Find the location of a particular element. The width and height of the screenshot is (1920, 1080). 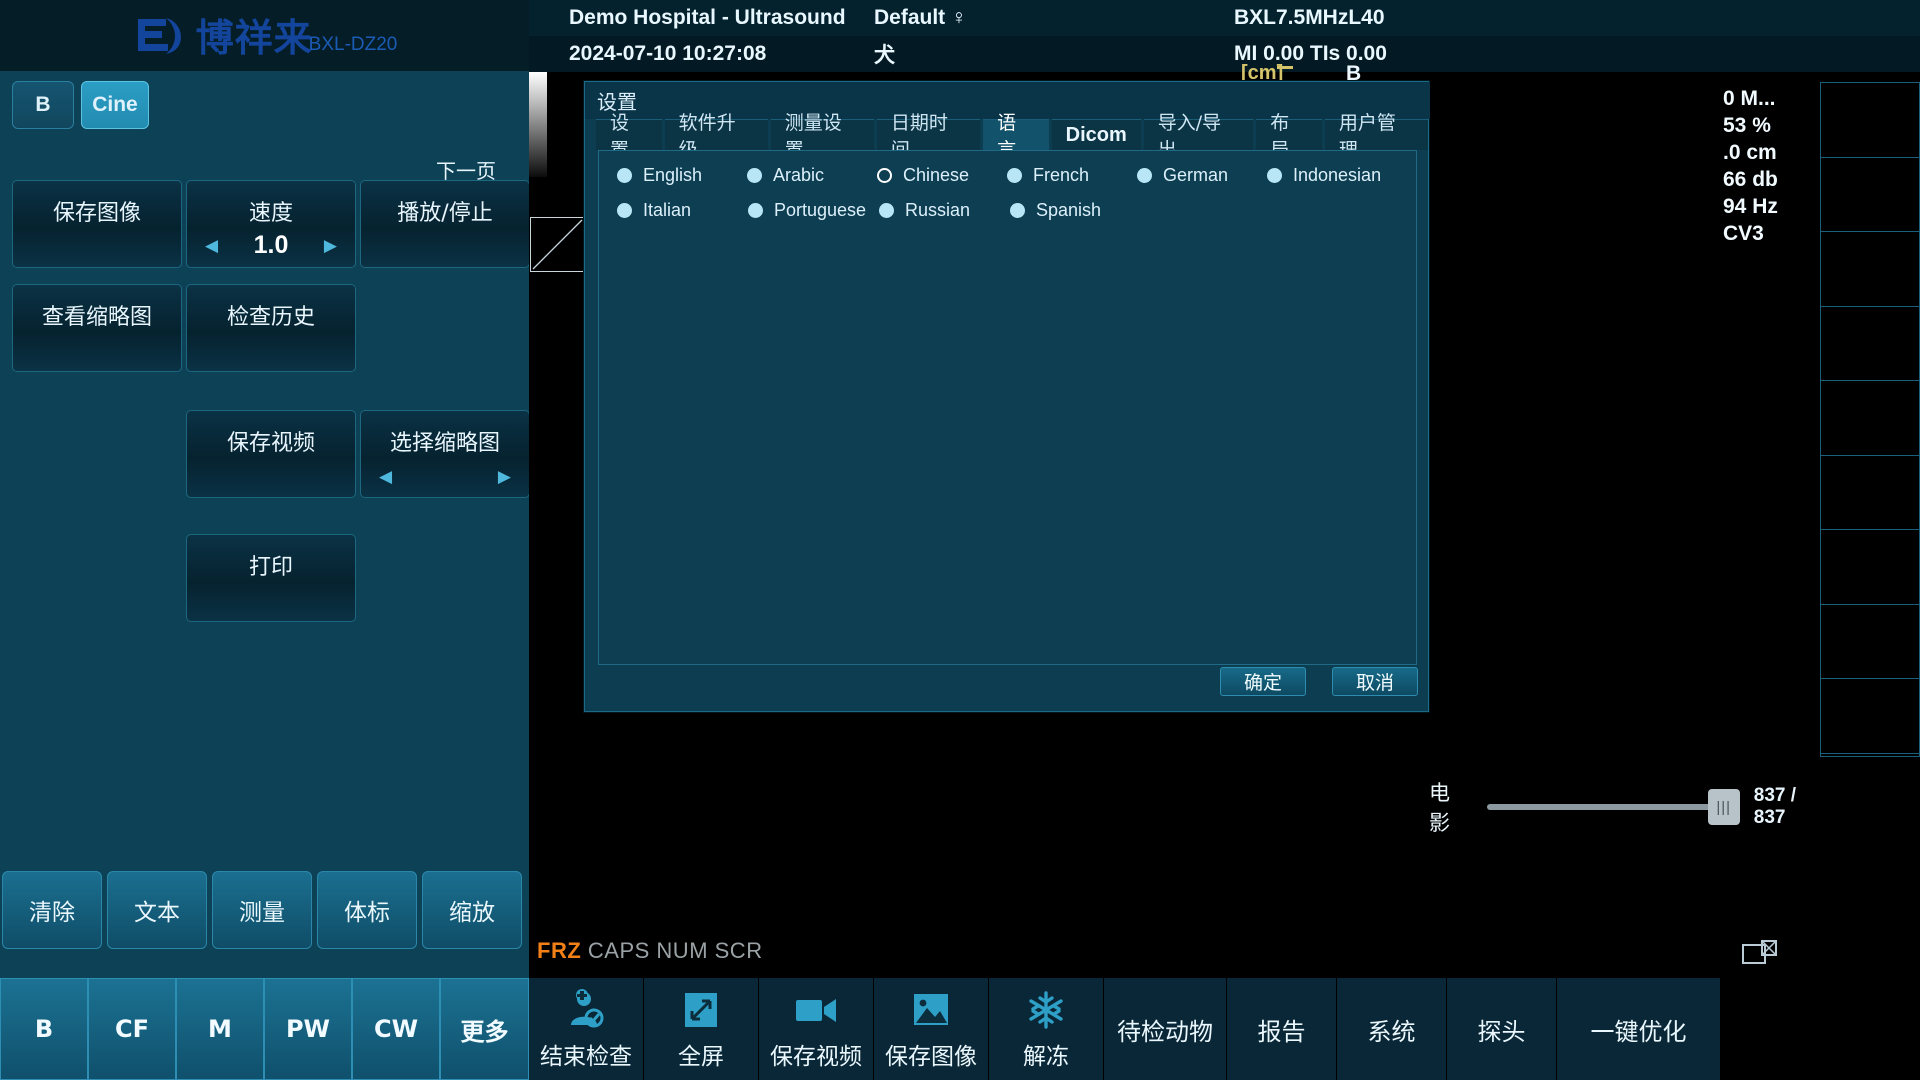

language-label: Portuguese is located at coordinates (820, 210).